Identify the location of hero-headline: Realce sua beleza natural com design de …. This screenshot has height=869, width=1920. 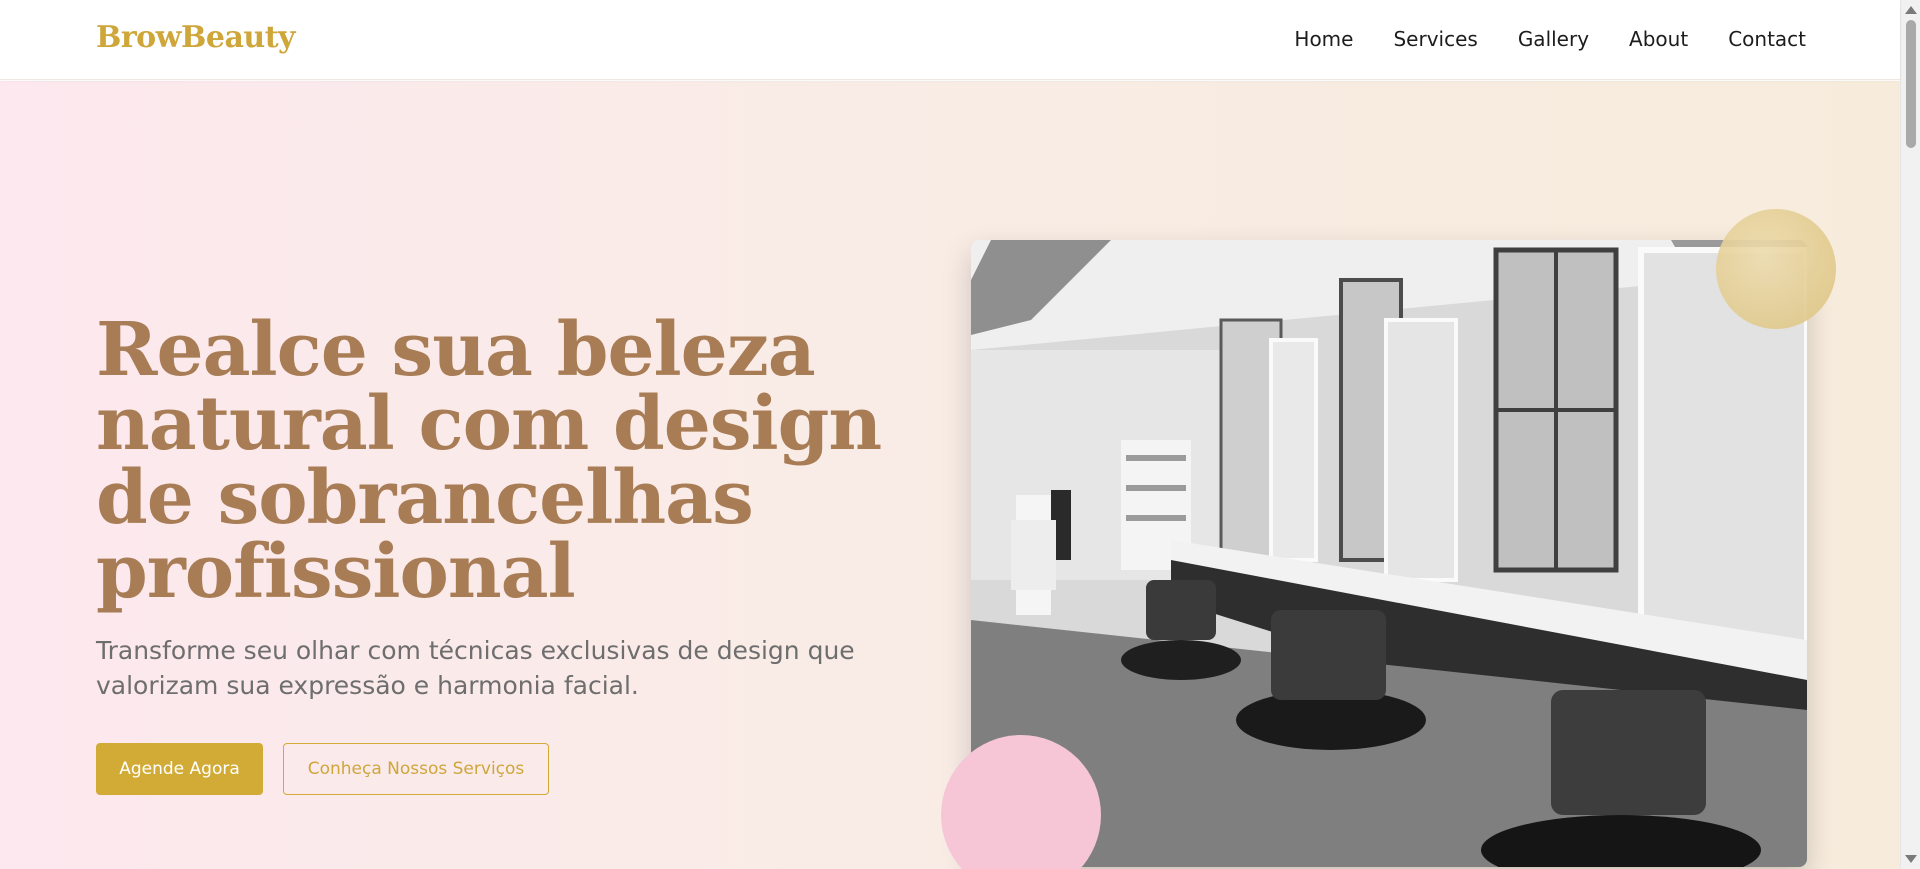
(489, 461).